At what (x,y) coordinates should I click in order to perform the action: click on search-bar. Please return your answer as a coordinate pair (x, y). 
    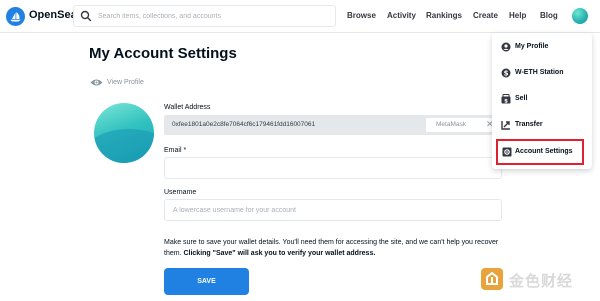
    Looking at the image, I should click on (204, 16).